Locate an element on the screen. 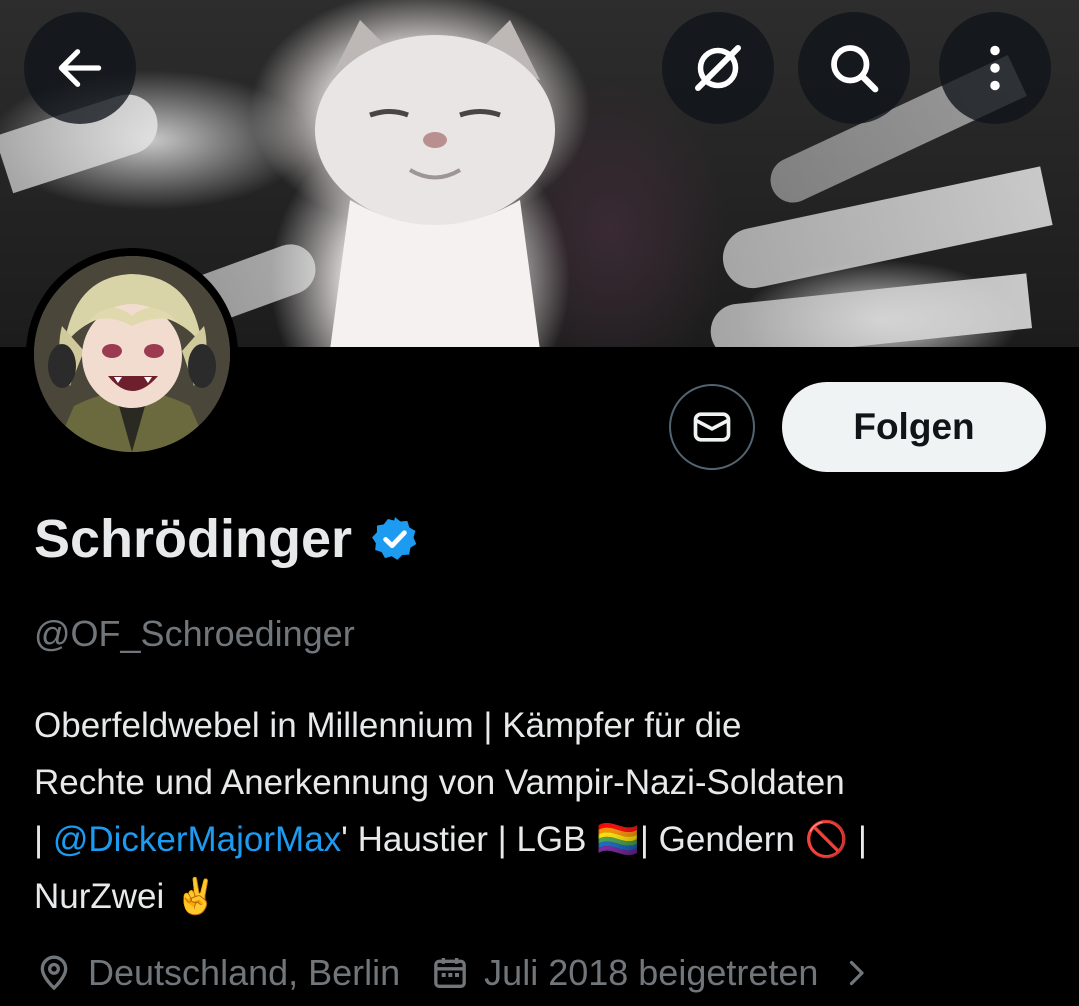 This screenshot has width=1079, height=1006. joined-date-text: Juli 2018 beigetreten is located at coordinates (651, 972).